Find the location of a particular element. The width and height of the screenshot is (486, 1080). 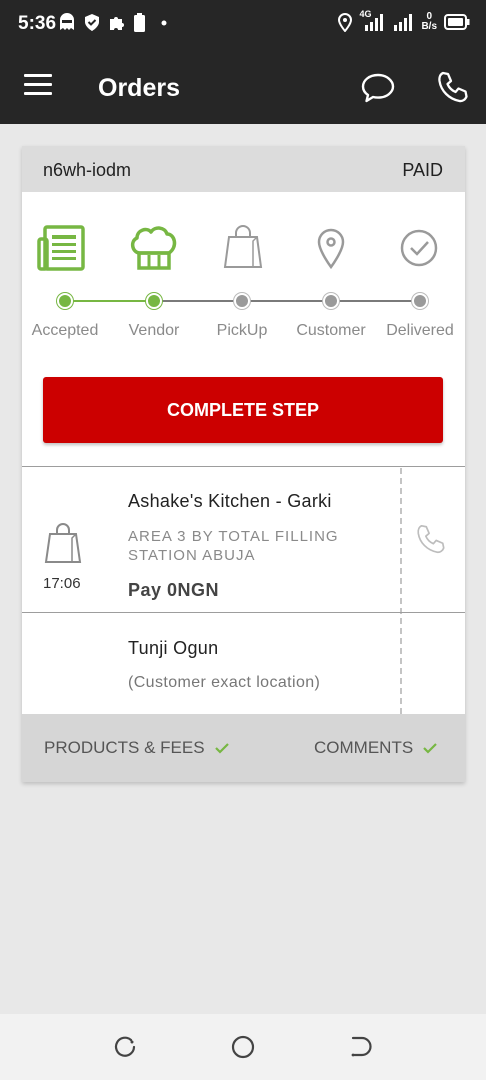

step-dot-customer is located at coordinates (331, 301).